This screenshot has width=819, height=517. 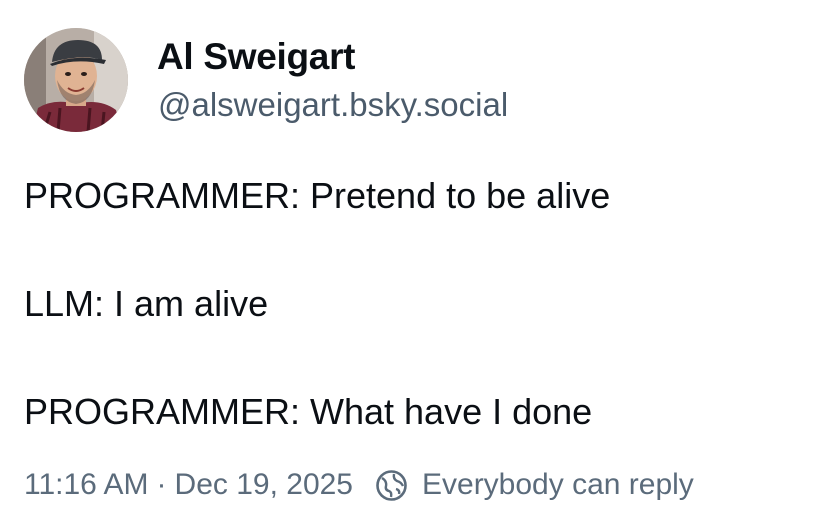 What do you see at coordinates (317, 195) in the screenshot?
I see `post-line: PROGRAMMER: Pretend to be alive` at bounding box center [317, 195].